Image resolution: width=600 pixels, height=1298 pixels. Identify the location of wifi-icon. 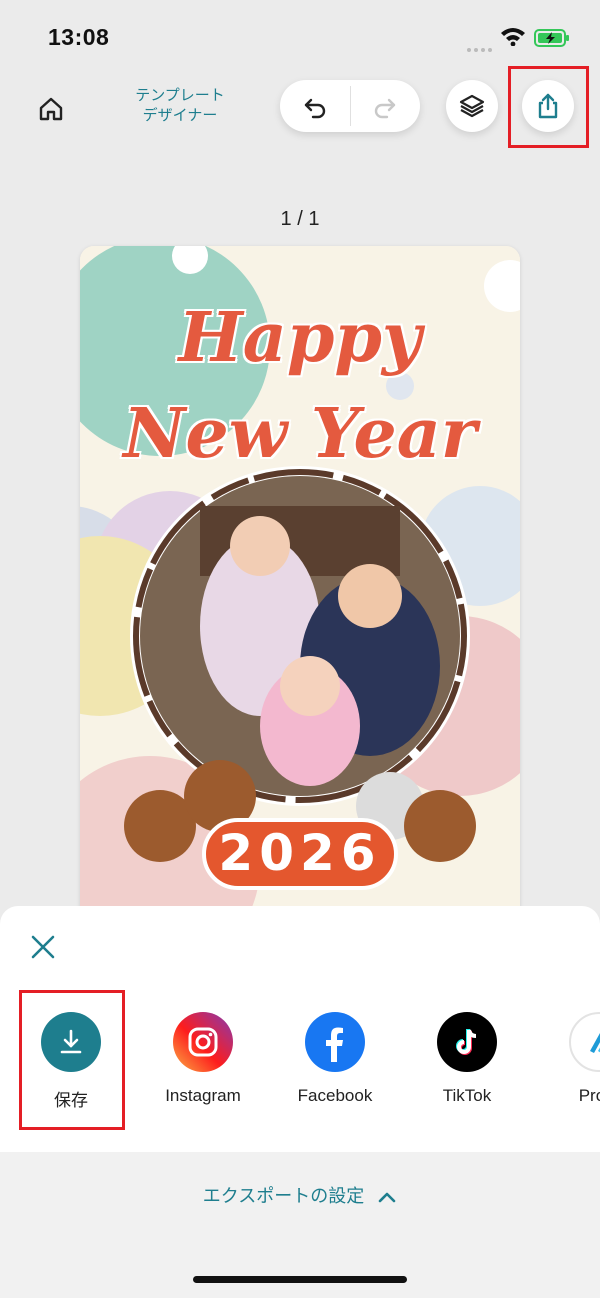
(513, 38).